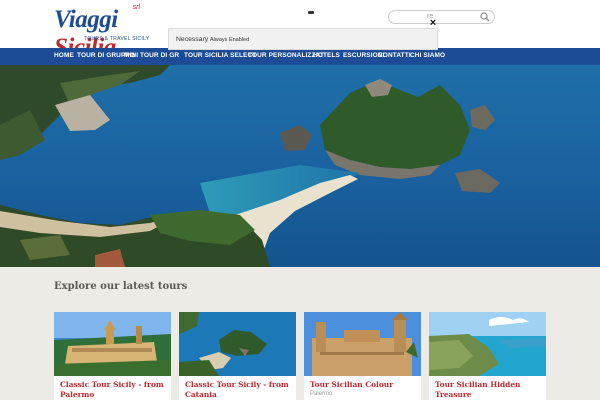 This screenshot has width=600, height=407. Describe the element at coordinates (117, 39) in the screenshot. I see `logo-tagline: TOURS & TRAVEL SICILY` at that location.